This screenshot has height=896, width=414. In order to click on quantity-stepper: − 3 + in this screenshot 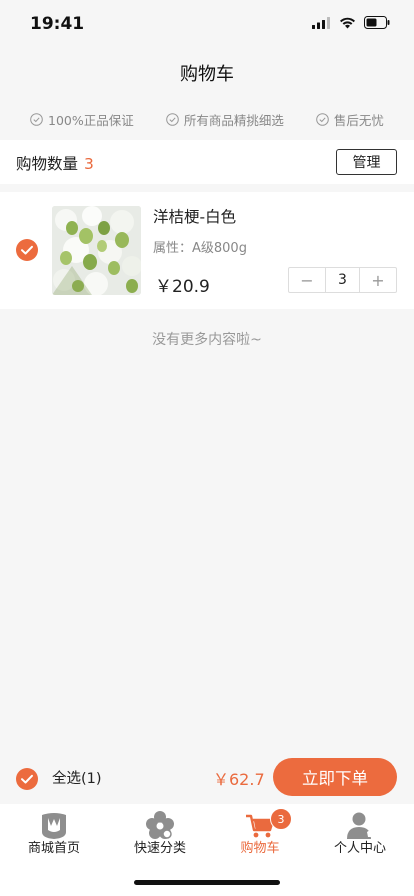, I will do `click(342, 280)`.